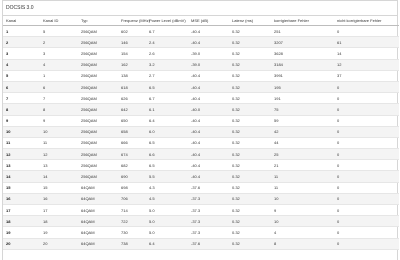 Image resolution: width=400 pixels, height=260 pixels. Describe the element at coordinates (302, 76) in the screenshot. I see `cell-korrigierbare-fehler: 3991` at that location.